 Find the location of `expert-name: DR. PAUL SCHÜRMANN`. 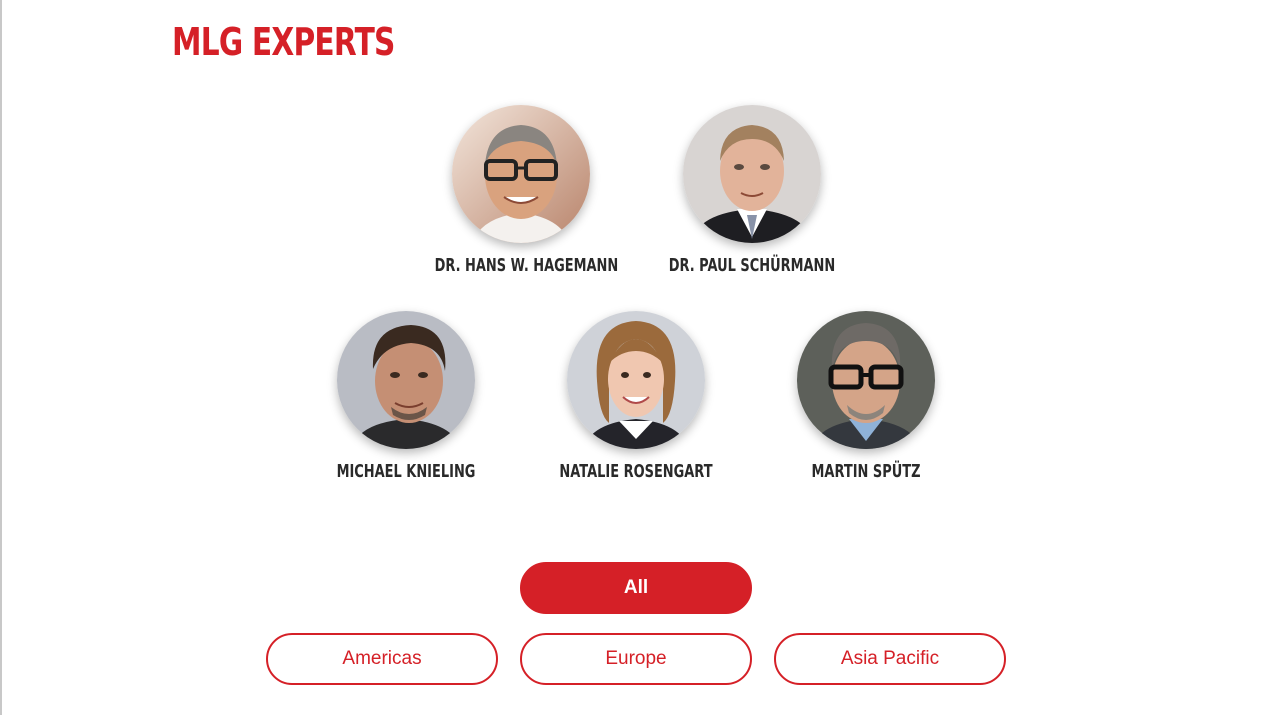

expert-name: DR. PAUL SCHÜRMANN is located at coordinates (752, 266).